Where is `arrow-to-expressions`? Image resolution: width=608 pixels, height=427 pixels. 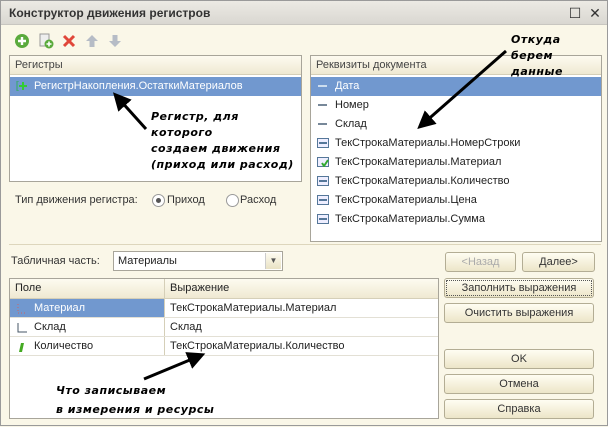
arrow-to-expressions is located at coordinates (174, 366).